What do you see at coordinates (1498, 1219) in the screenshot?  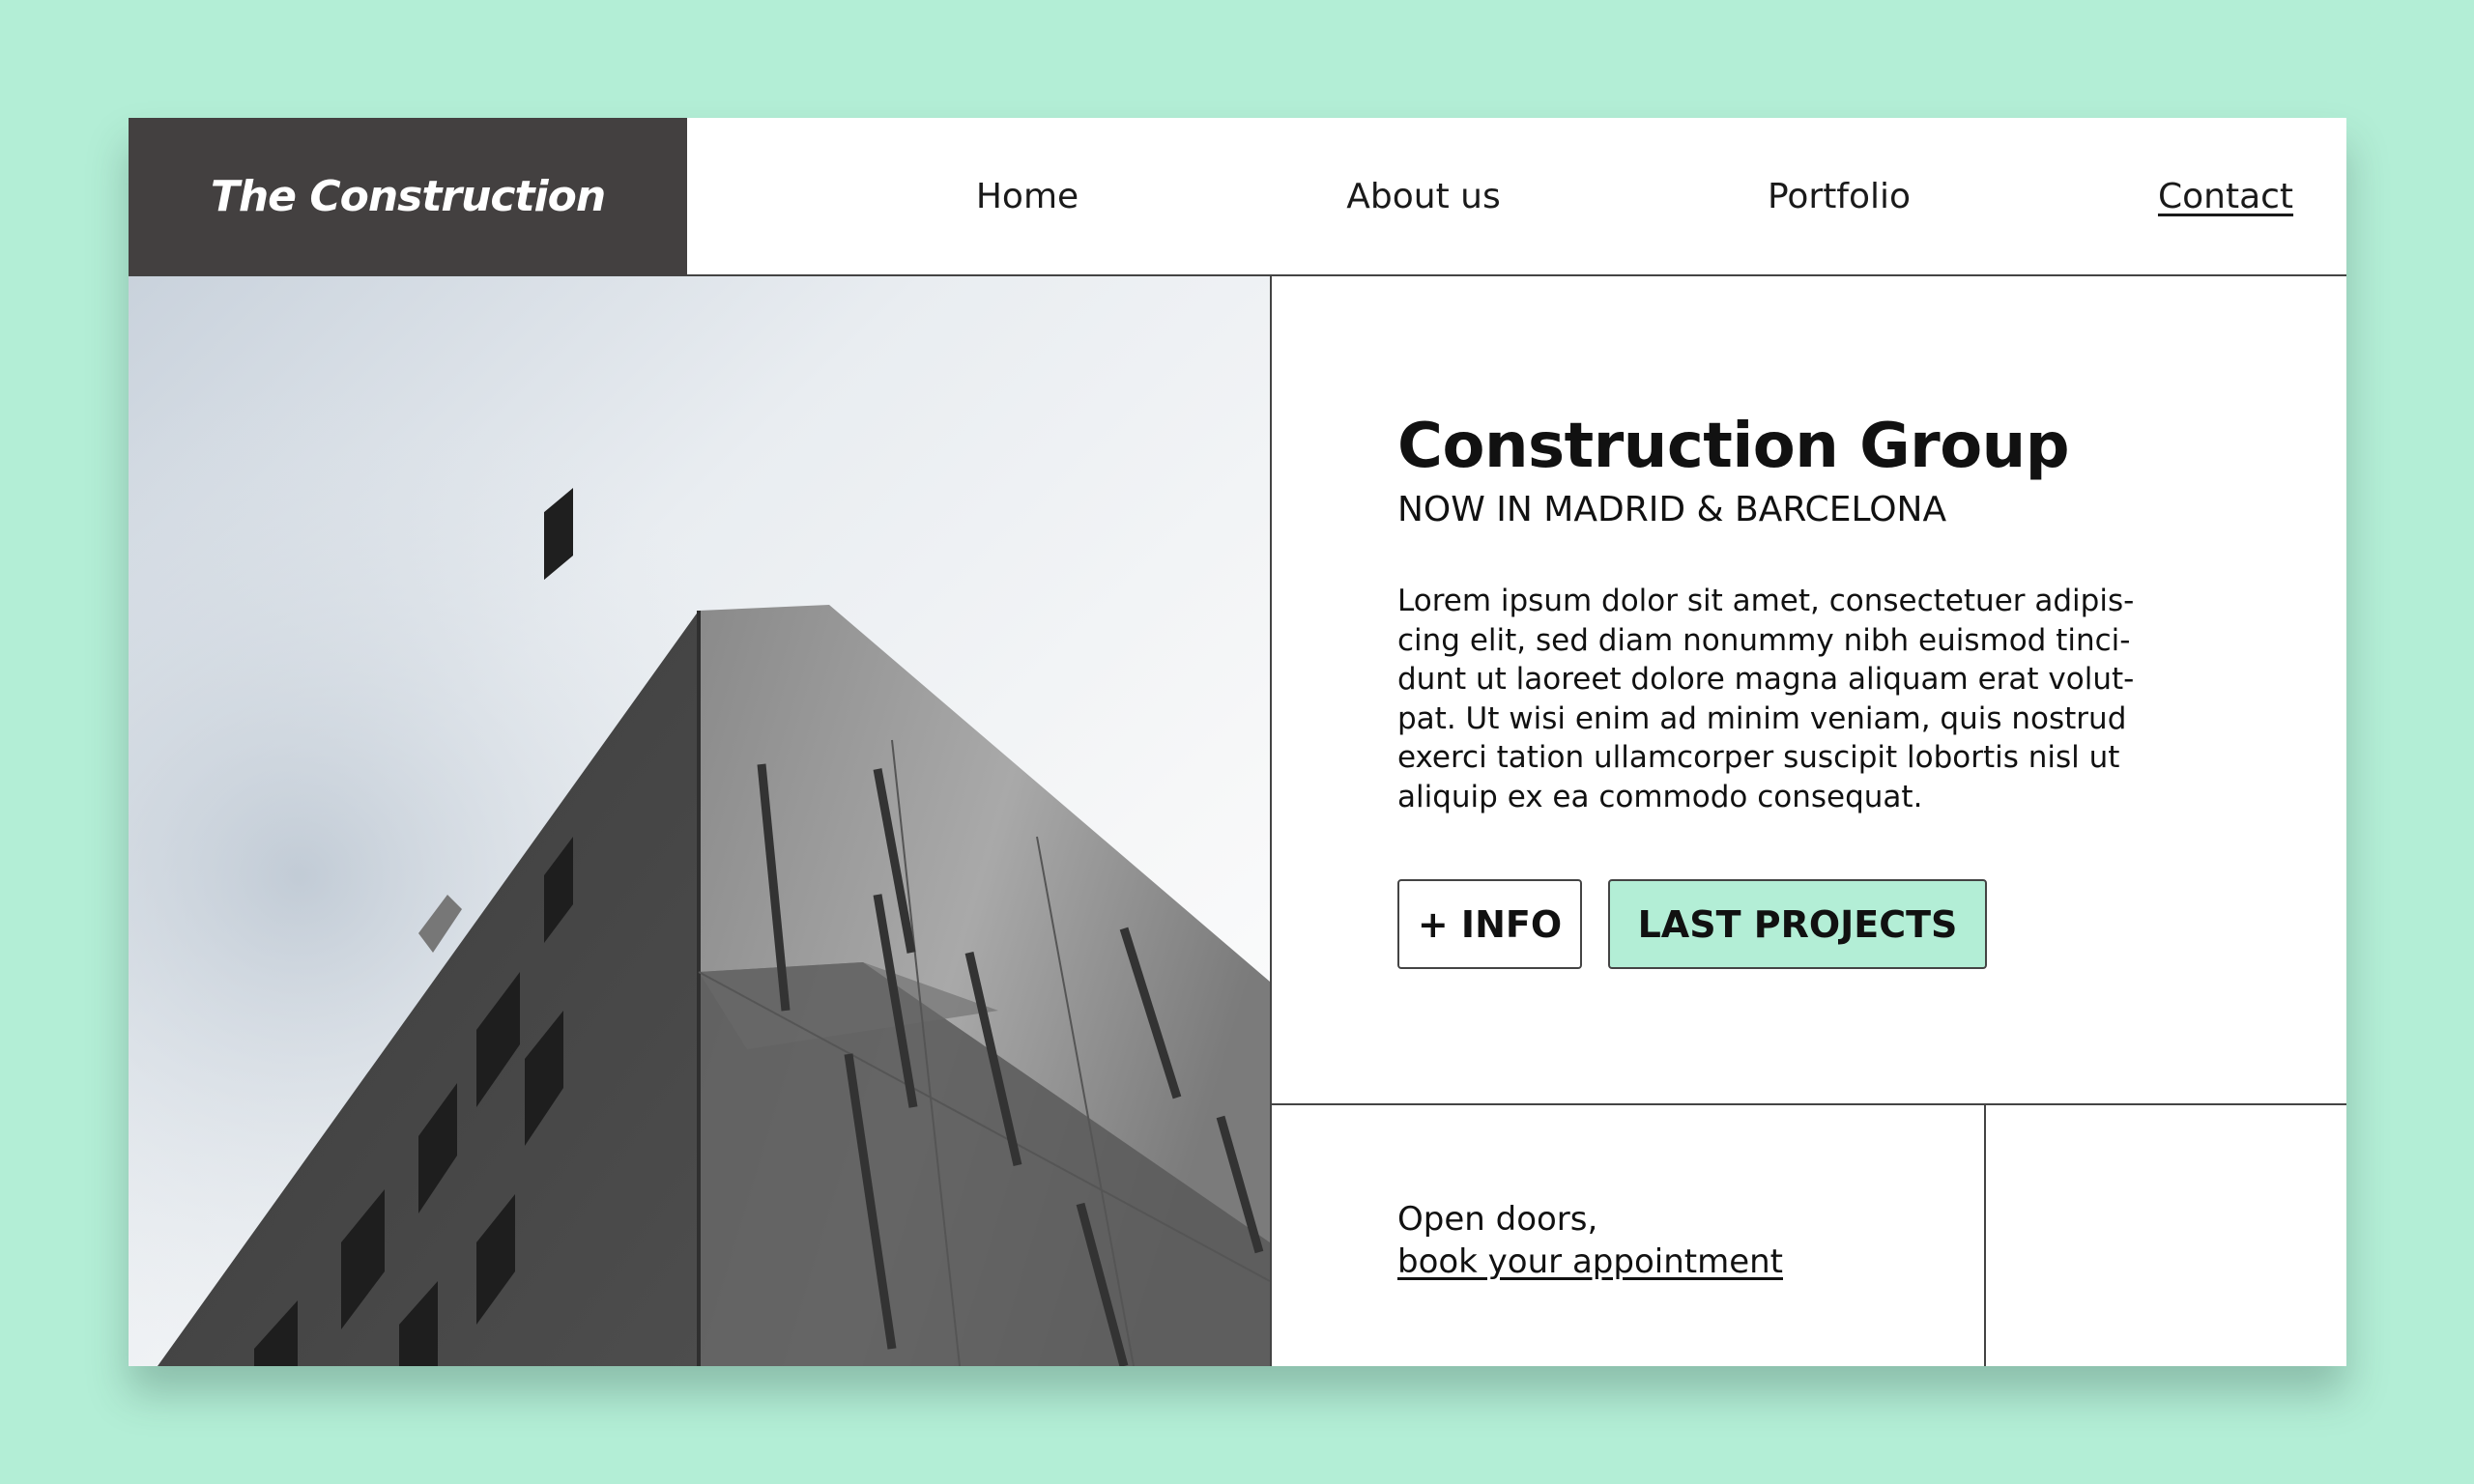 I see `open-doors-text: Open doors,` at bounding box center [1498, 1219].